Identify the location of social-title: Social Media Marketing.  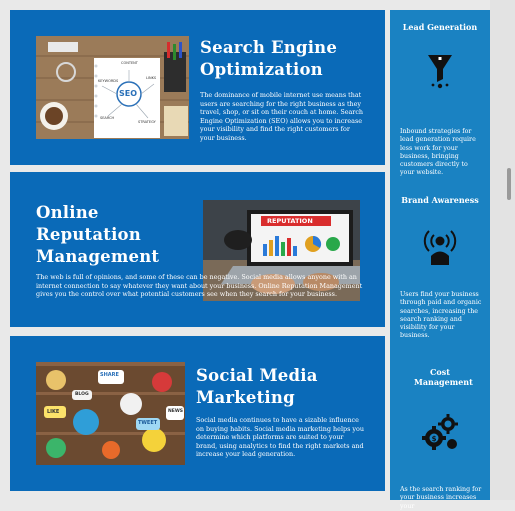
(257, 386).